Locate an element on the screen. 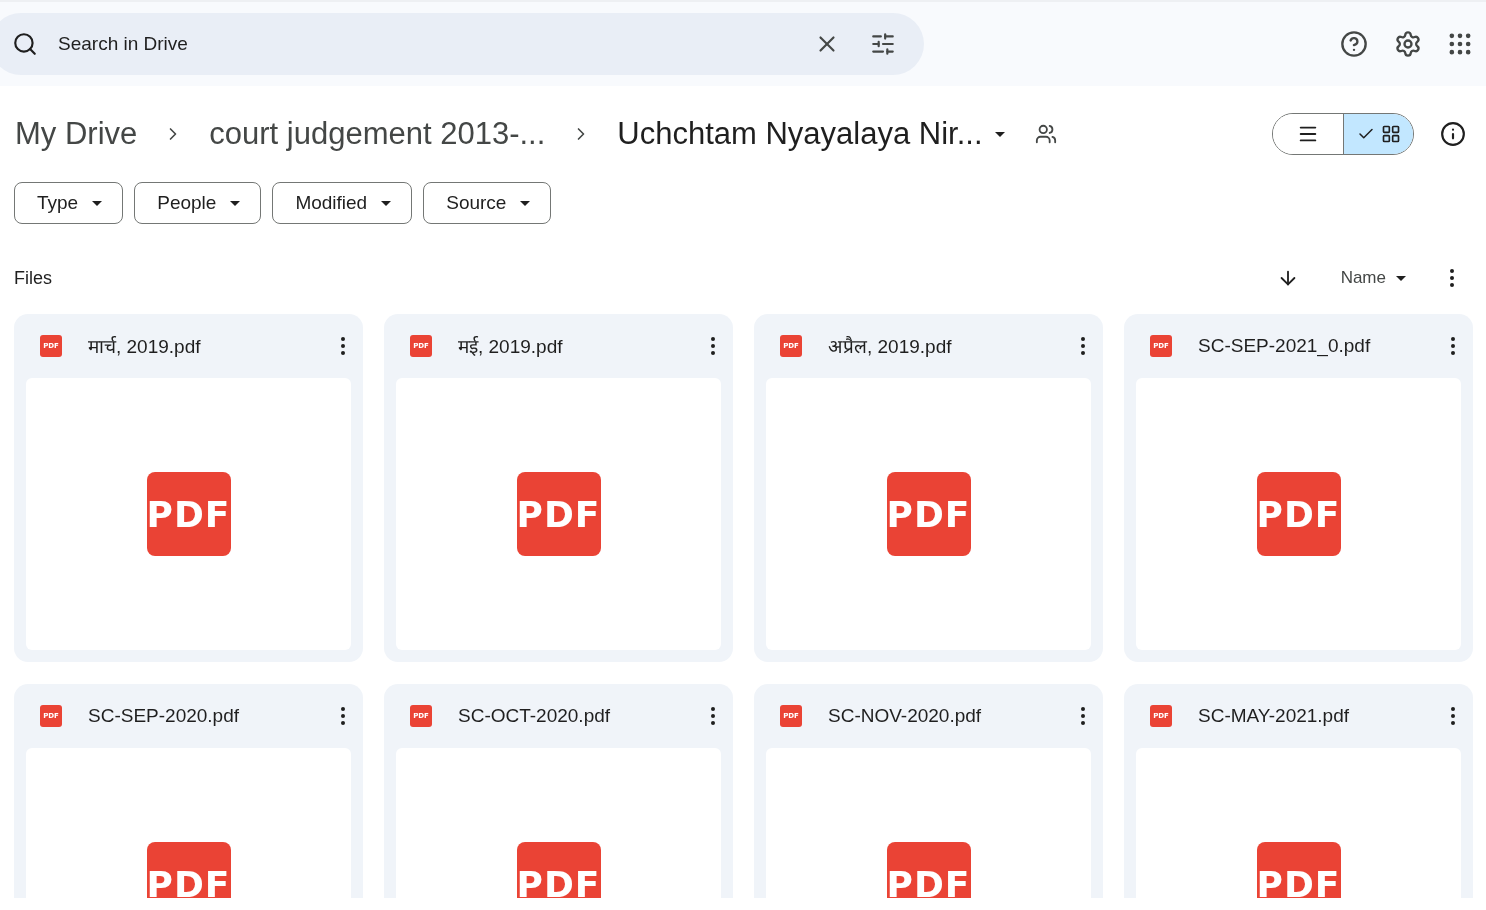 The width and height of the screenshot is (1486, 910). file-name: SC-SEP-2021_0.pdf is located at coordinates (1285, 346).